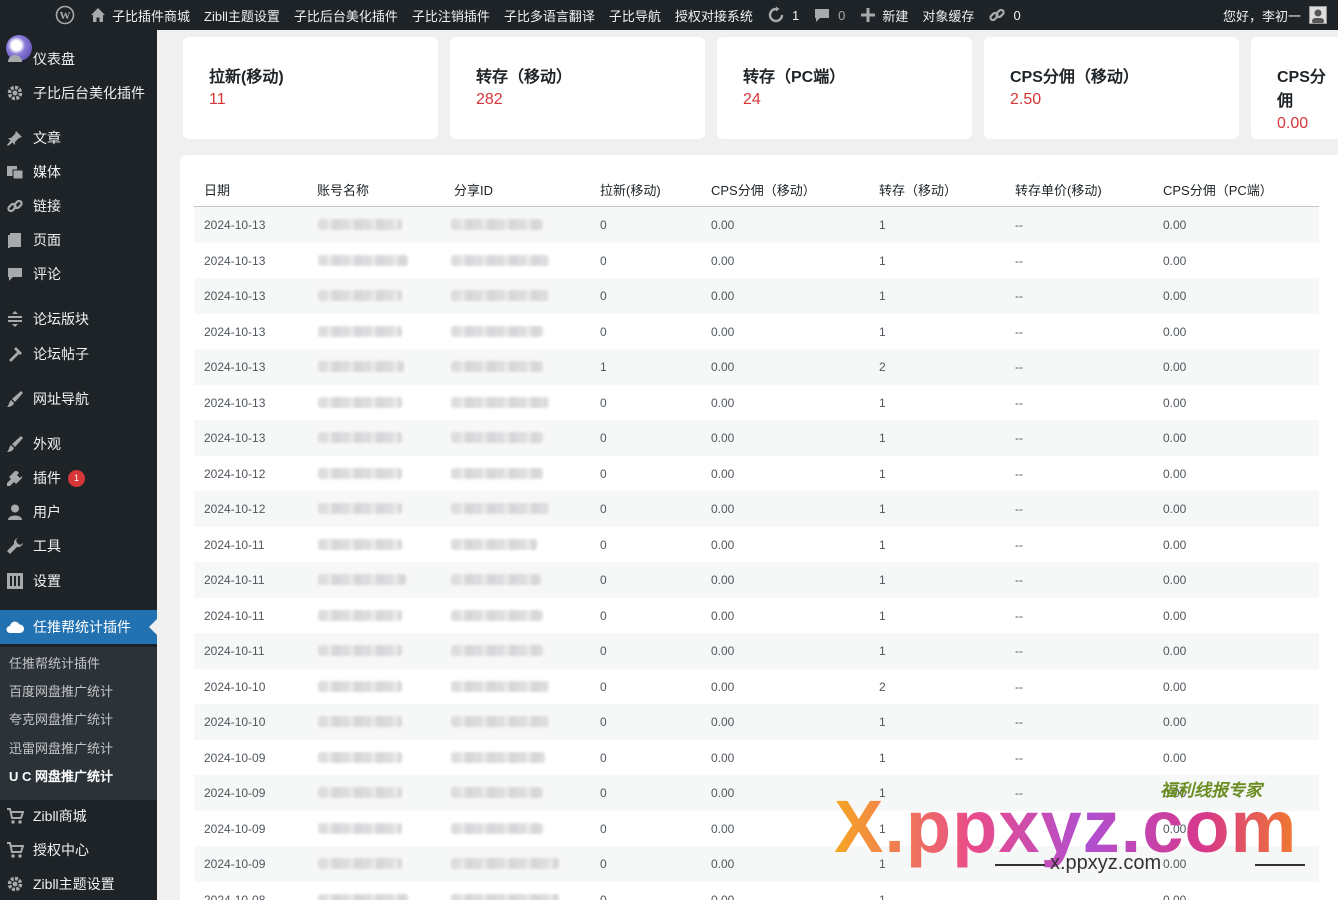 The height and width of the screenshot is (900, 1338). I want to click on wordpress-logo: W, so click(41, 15).